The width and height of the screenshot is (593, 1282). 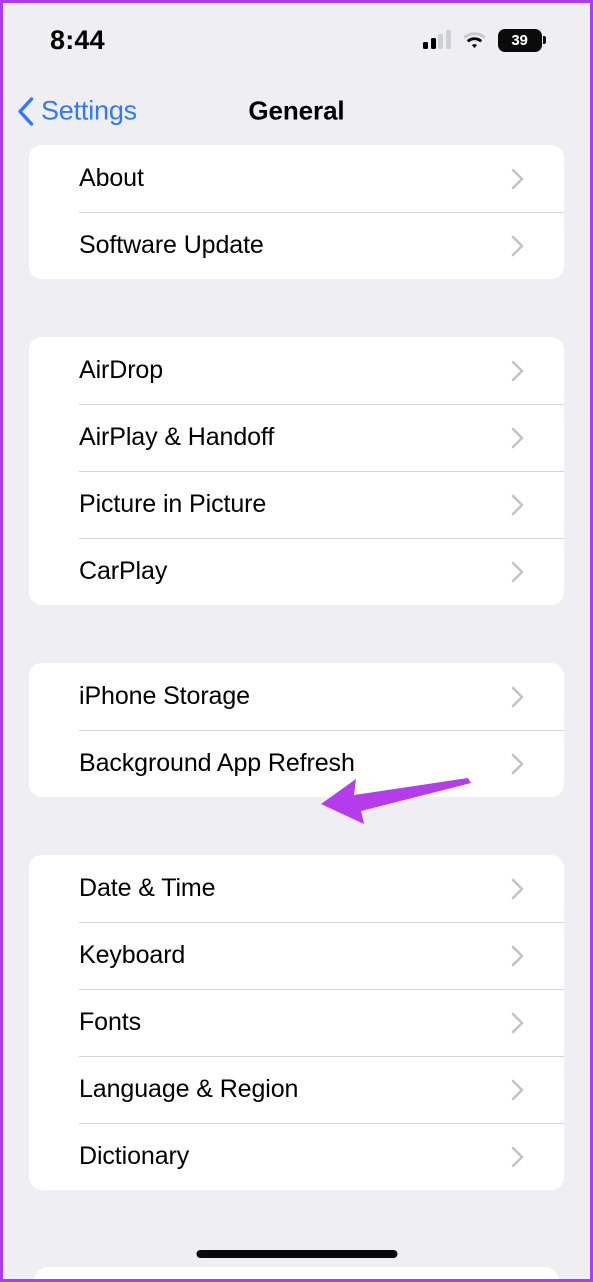 I want to click on battery-level-label: 39, so click(x=519, y=40).